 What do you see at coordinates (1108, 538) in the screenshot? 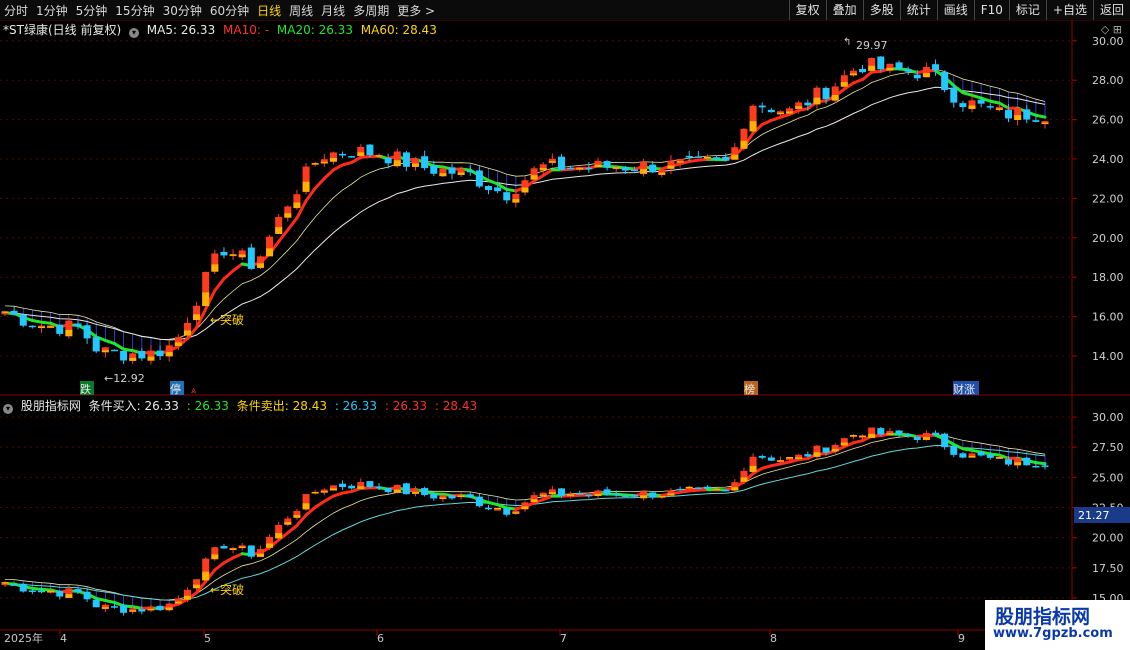
I see `sub-y-tick: 20.00` at bounding box center [1108, 538].